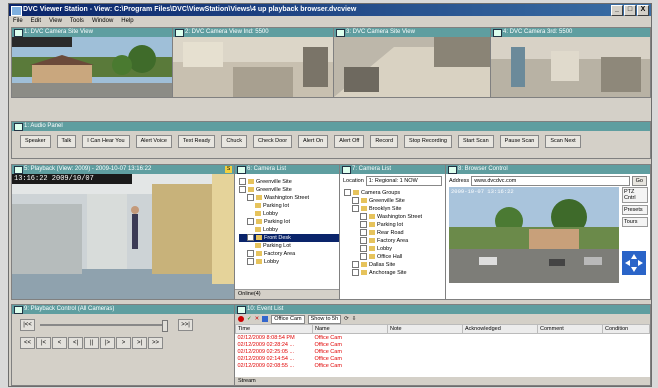  Describe the element at coordinates (102, 21) in the screenshot. I see `menu-window: Window` at that location.